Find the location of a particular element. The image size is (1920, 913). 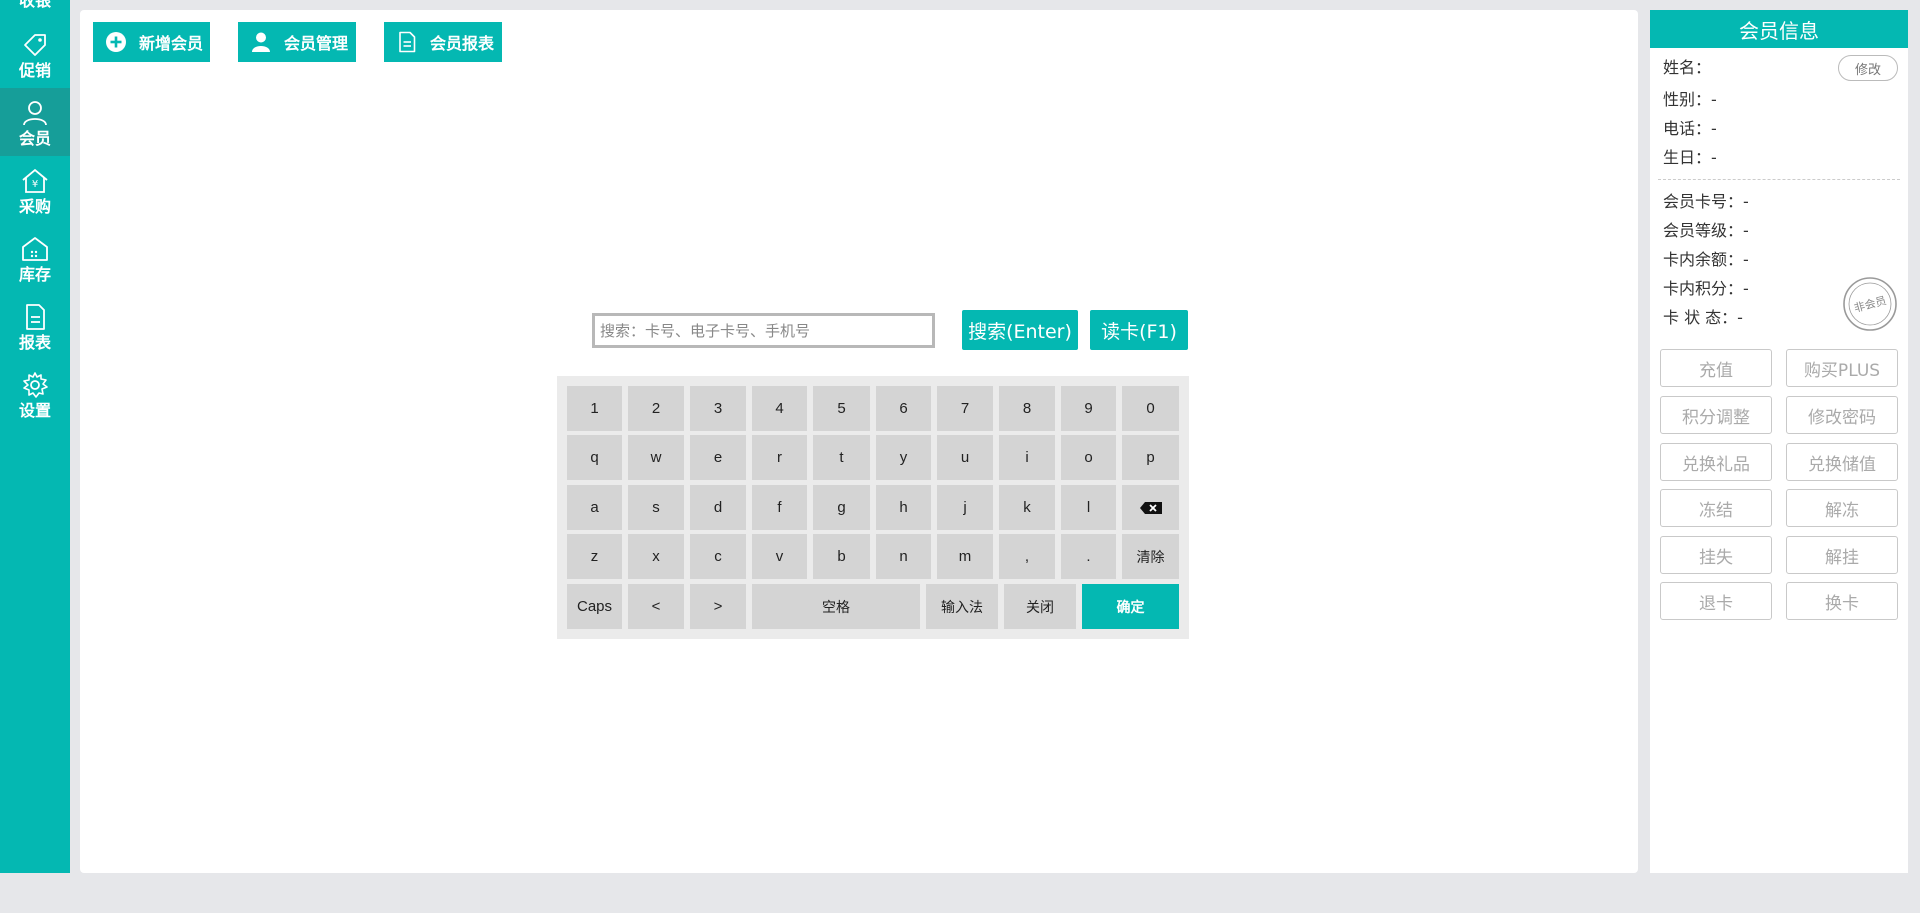

recharge-button: 充值 is located at coordinates (1716, 368).